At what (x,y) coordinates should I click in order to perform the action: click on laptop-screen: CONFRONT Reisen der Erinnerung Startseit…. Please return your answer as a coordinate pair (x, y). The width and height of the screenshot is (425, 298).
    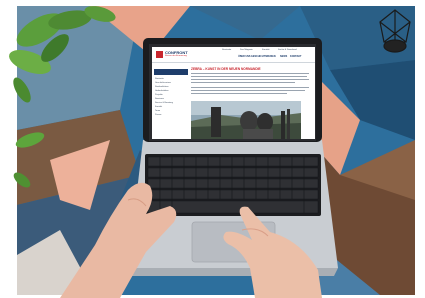
    Looking at the image, I should click on (233, 93).